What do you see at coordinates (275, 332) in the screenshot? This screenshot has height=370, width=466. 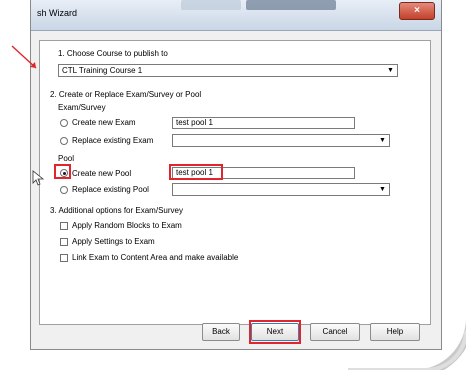 I see `next-button-highlight` at bounding box center [275, 332].